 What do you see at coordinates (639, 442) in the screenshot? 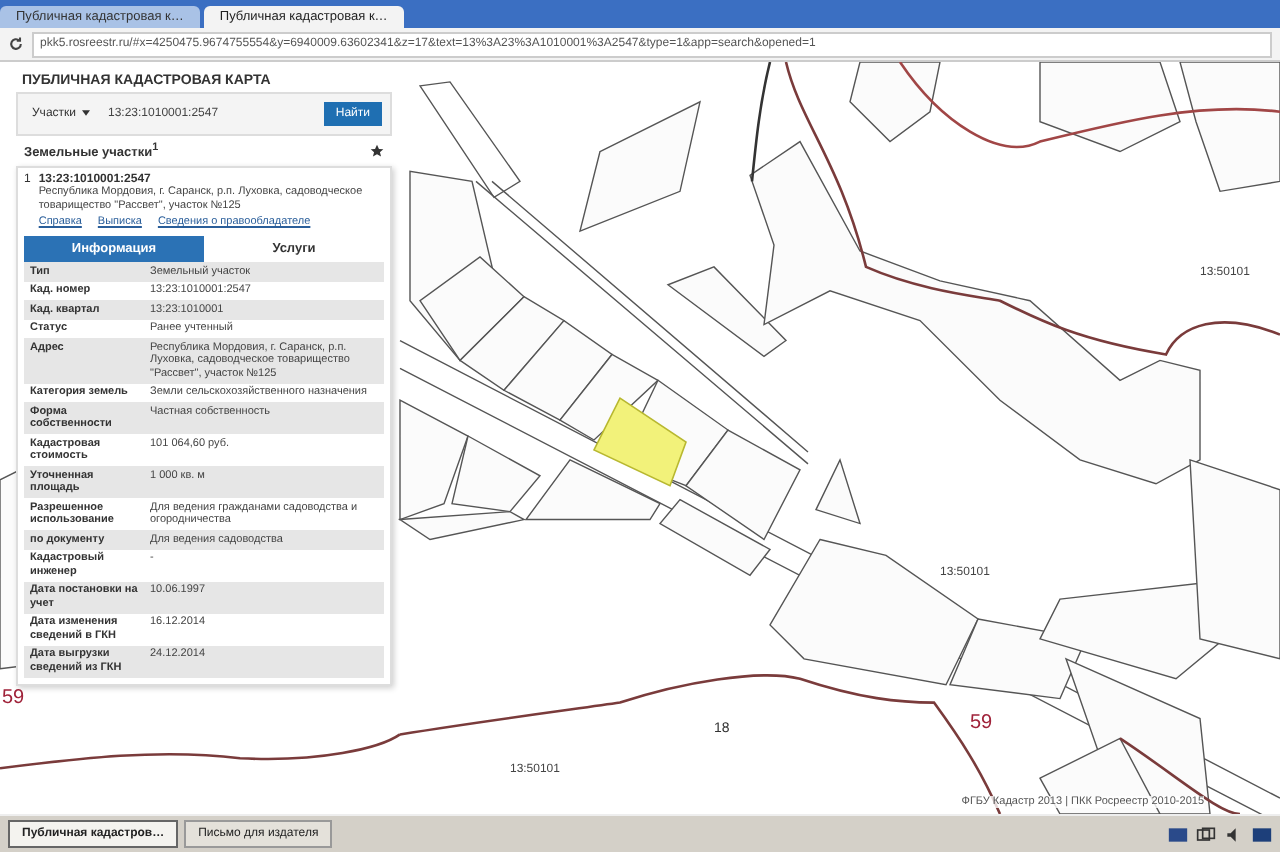
I see `selected-parcel` at bounding box center [639, 442].